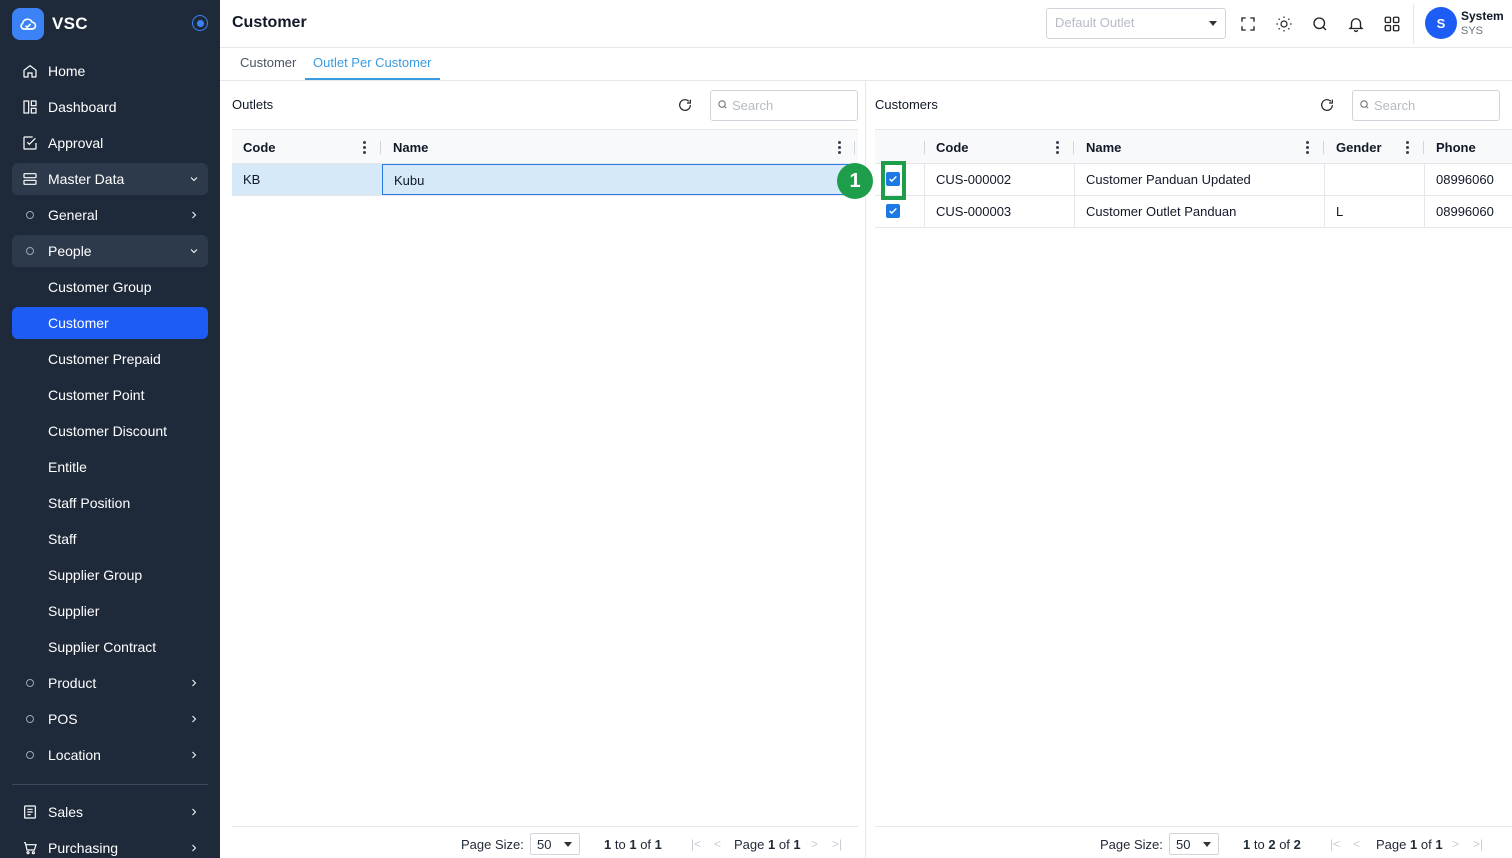 This screenshot has height=858, width=1512. Describe the element at coordinates (1248, 24) in the screenshot. I see `fullscreen-icon` at that location.